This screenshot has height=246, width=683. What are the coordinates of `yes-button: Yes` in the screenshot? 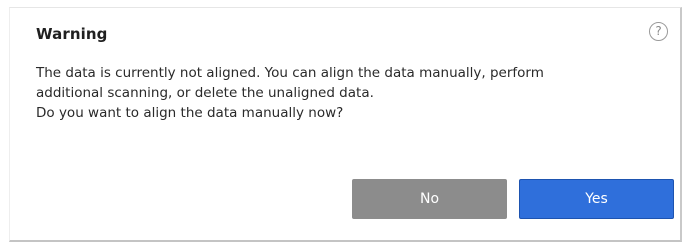 It's located at (596, 199).